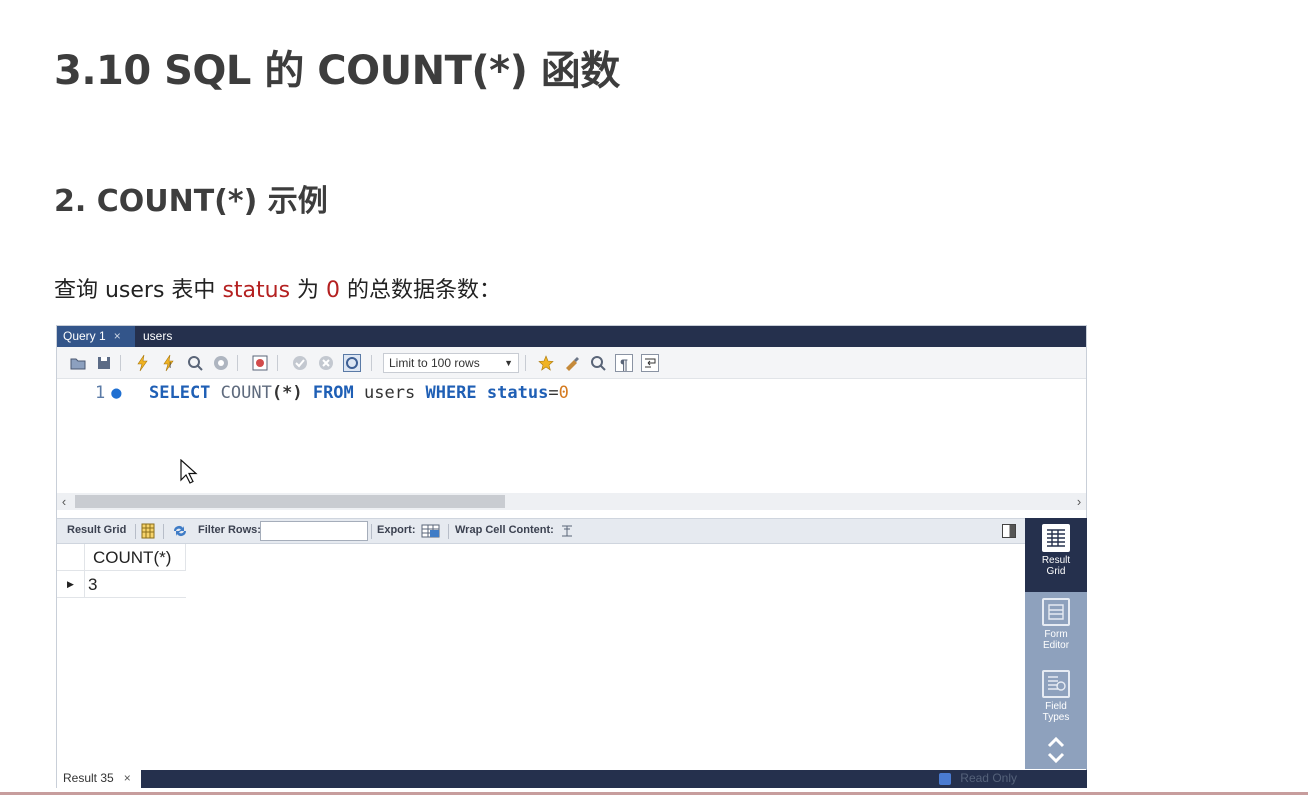  What do you see at coordinates (260, 363) in the screenshot?
I see `toggle-error-icon` at bounding box center [260, 363].